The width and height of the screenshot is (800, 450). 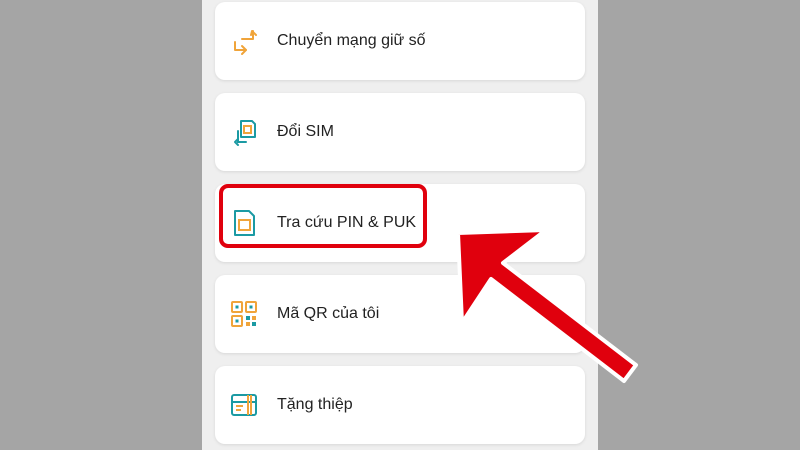 I want to click on menu-item-label: Tra cứu PIN & PUK, so click(x=347, y=222).